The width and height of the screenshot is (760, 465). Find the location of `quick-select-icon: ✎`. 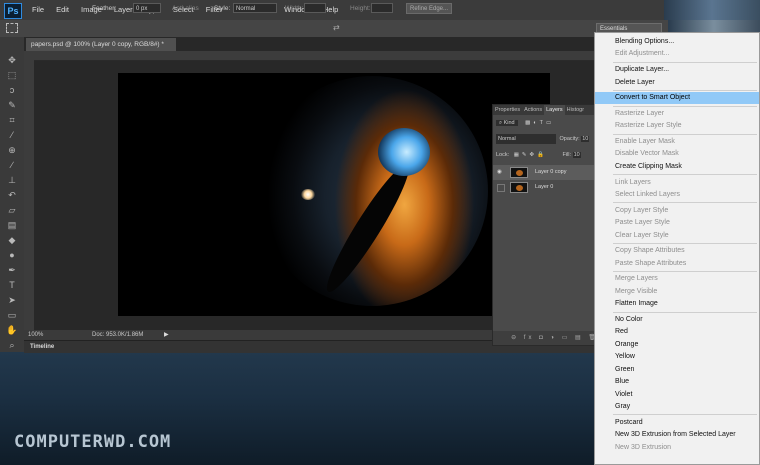

quick-select-icon: ✎ is located at coordinates (12, 105).